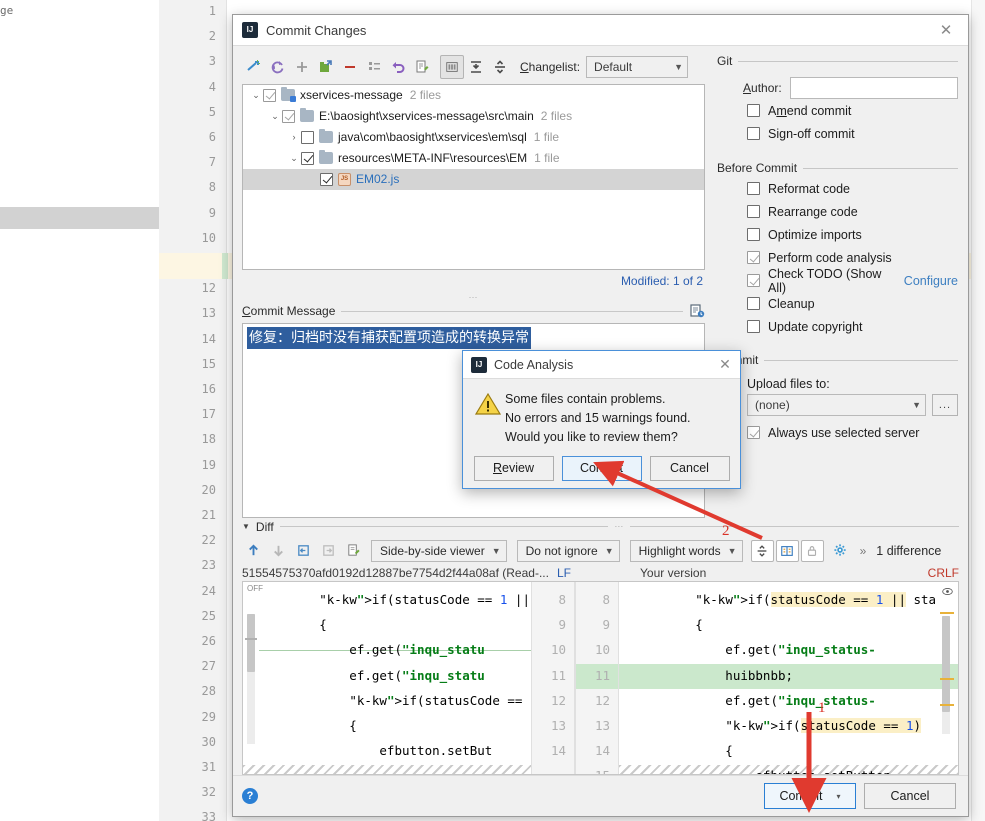 This screenshot has width=985, height=821. What do you see at coordinates (852, 110) in the screenshot?
I see `amend-commit-row: Amend commit` at bounding box center [852, 110].